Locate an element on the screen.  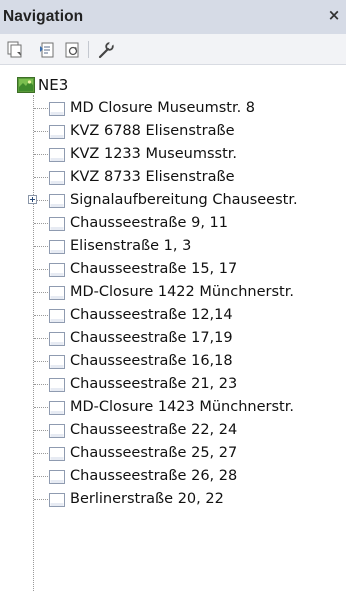
expand-select-icon is located at coordinates (48, 50).